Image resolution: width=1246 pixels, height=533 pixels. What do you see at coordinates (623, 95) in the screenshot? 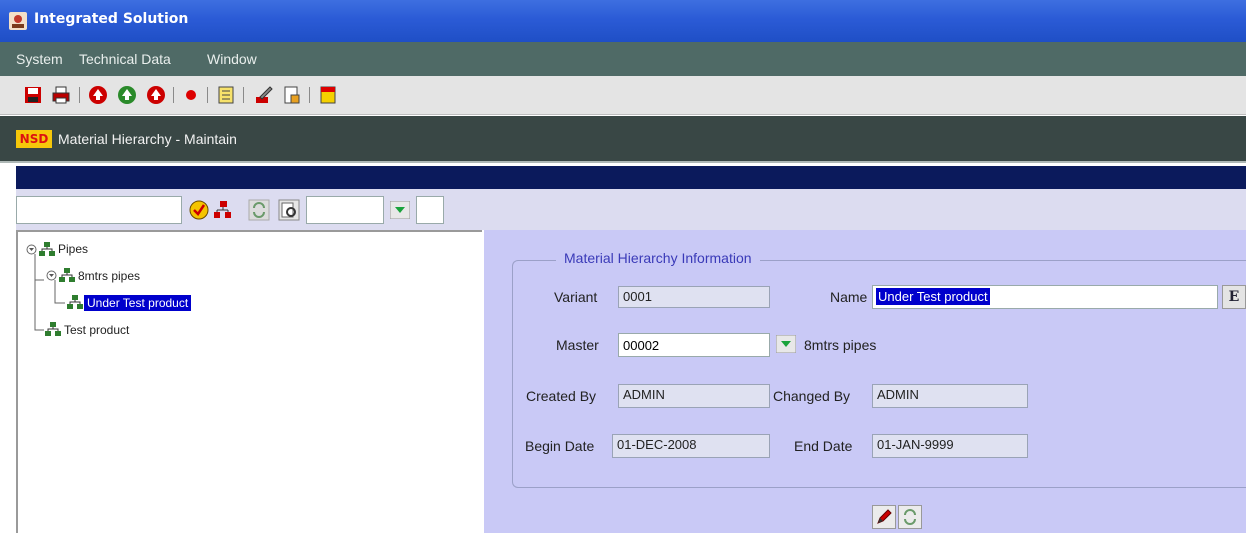
I see `toolbar` at bounding box center [623, 95].